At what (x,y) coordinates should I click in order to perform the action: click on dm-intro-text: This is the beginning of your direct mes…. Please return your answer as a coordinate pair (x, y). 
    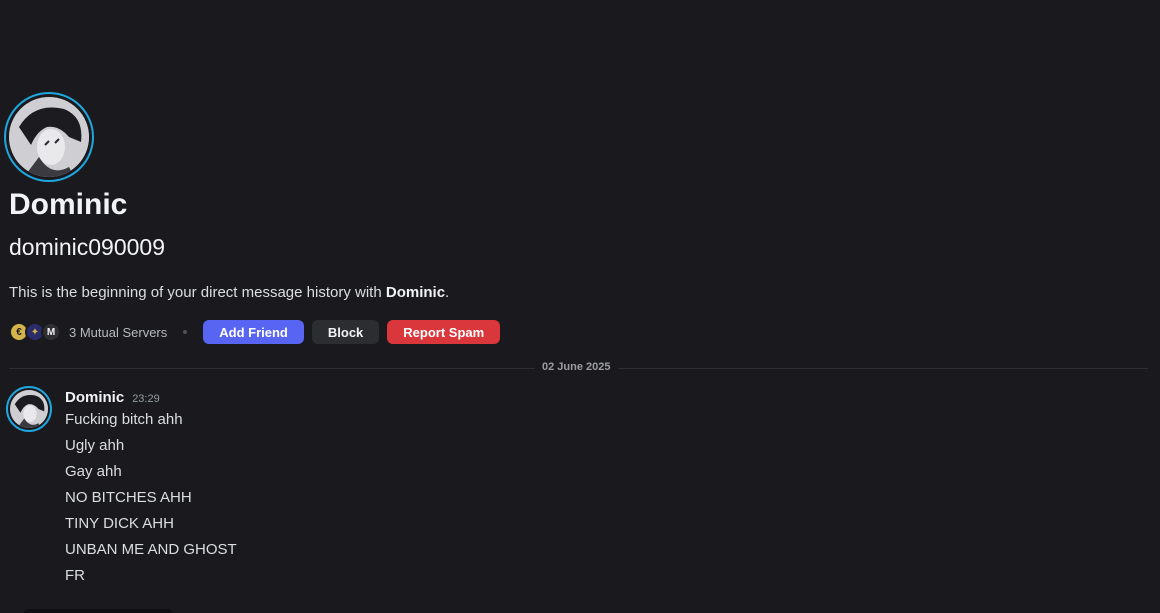
    Looking at the image, I should click on (229, 292).